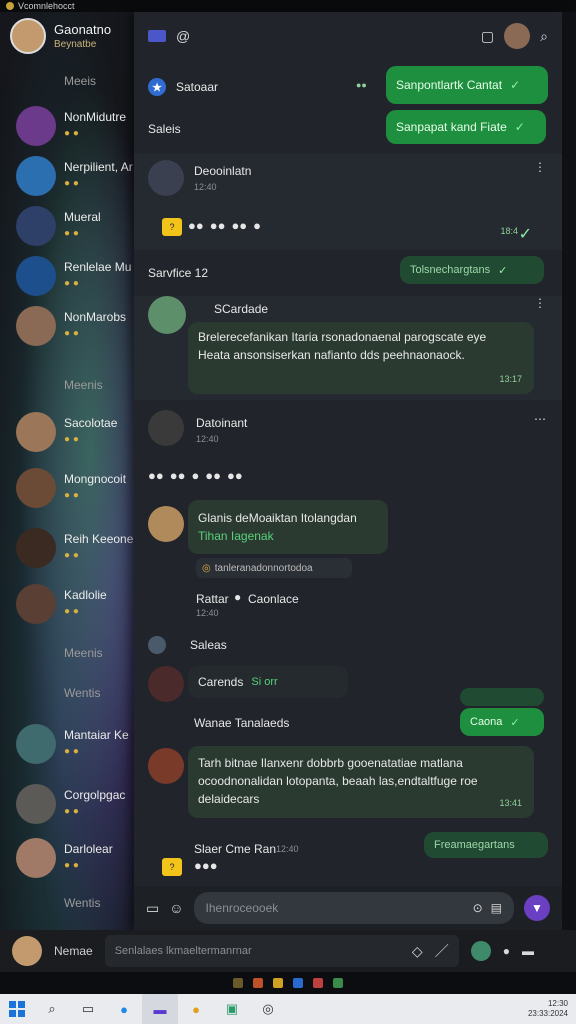  I want to click on bubble-extra: Si orr, so click(264, 682).